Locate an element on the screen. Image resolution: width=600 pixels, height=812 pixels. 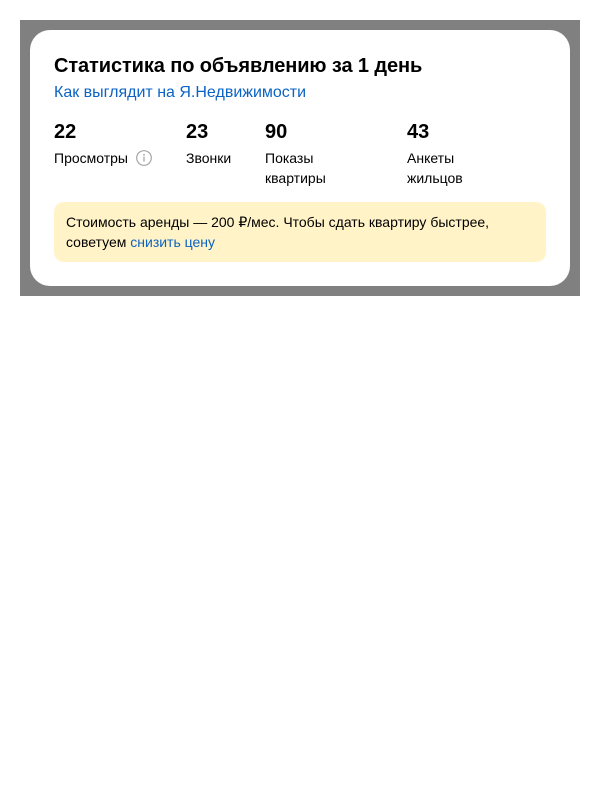
stat-calls: 23 Звонки is located at coordinates (221, 144).